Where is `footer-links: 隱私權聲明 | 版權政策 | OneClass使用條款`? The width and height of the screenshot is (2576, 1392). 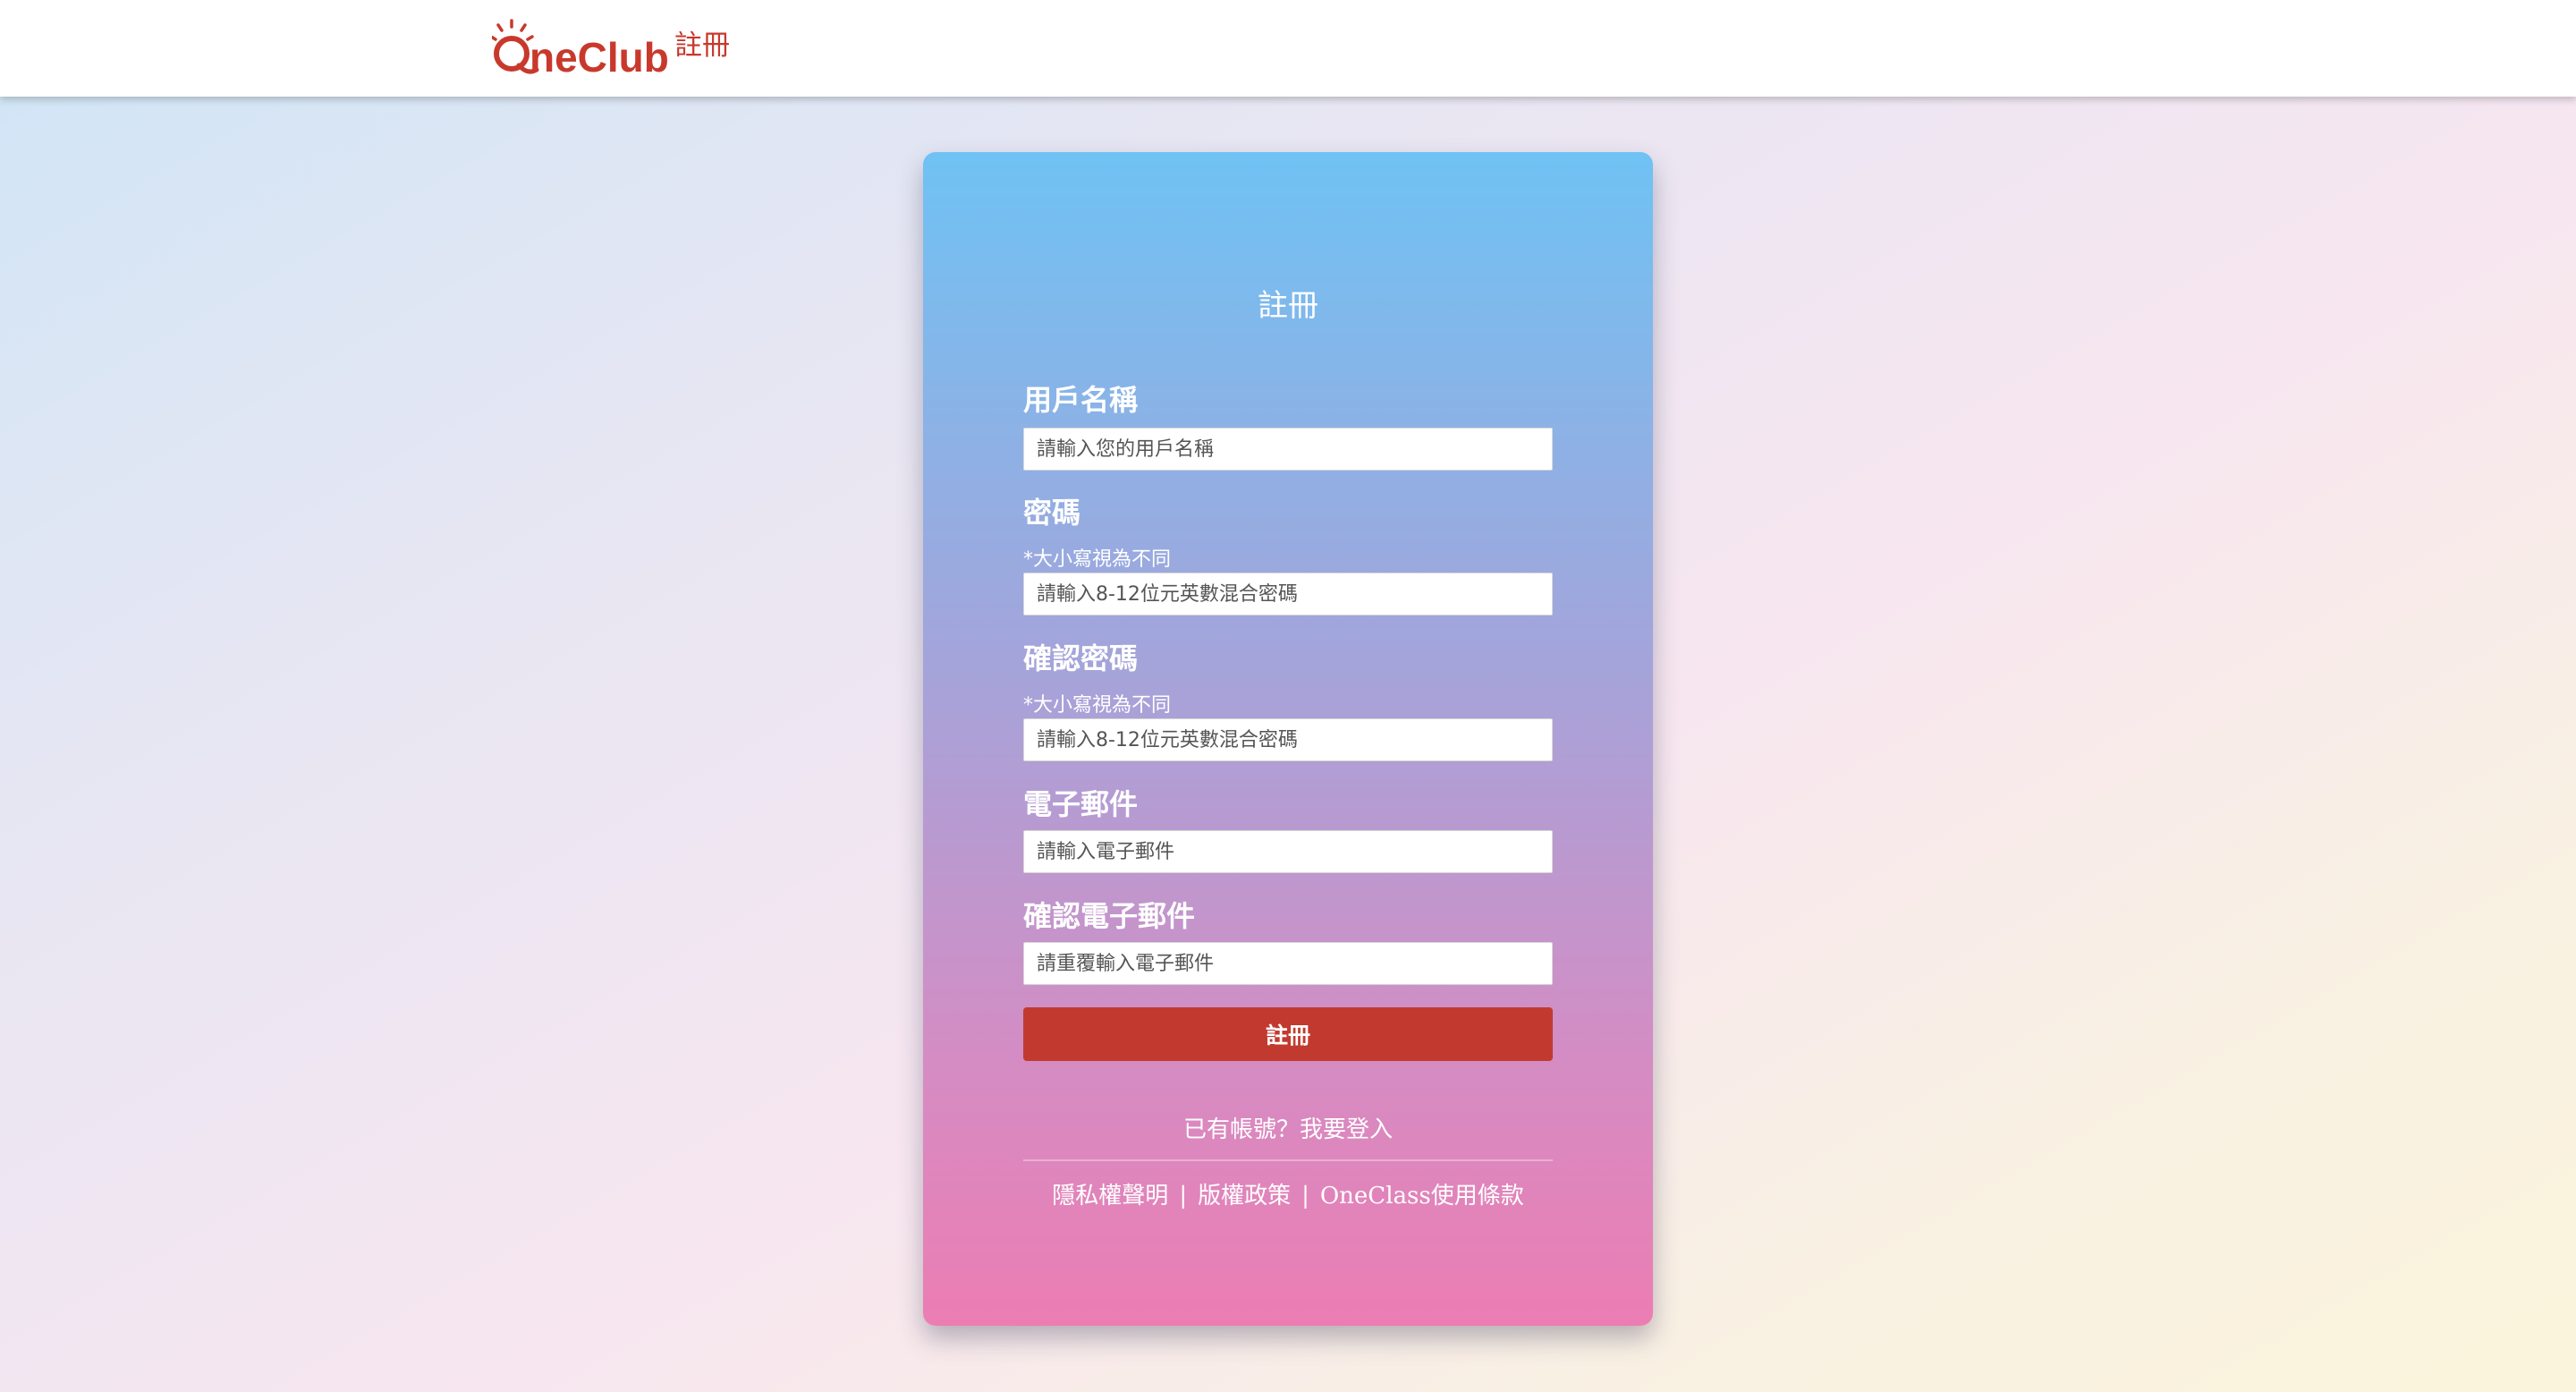
footer-links: 隱私權聲明 | 版權政策 | OneClass使用條款 is located at coordinates (1288, 1193).